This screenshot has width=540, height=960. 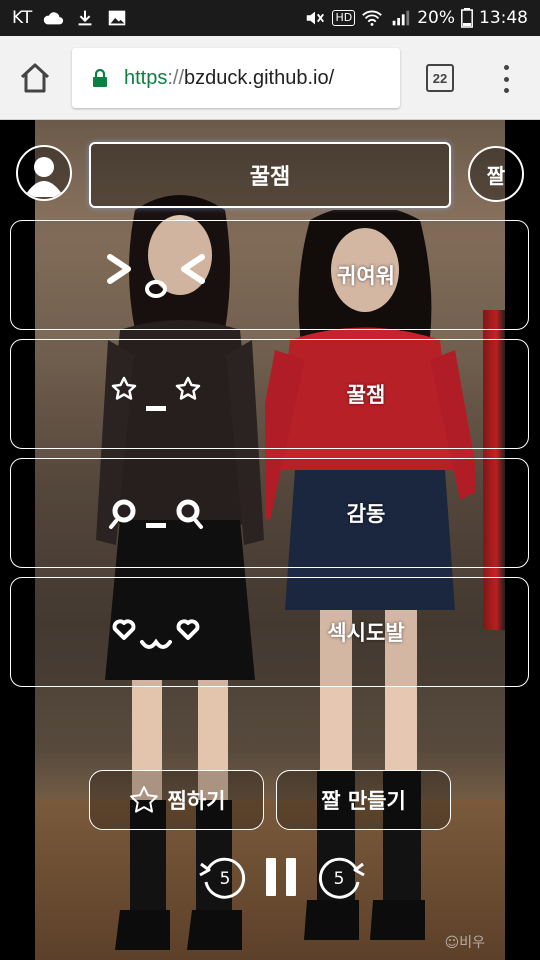 What do you see at coordinates (156, 393) in the screenshot?
I see `star-eyes-emoticon-icon` at bounding box center [156, 393].